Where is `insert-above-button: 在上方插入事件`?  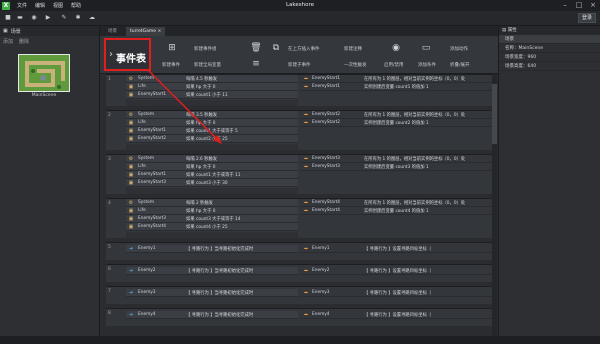
insert-above-button: 在上方插入事件 is located at coordinates (304, 49).